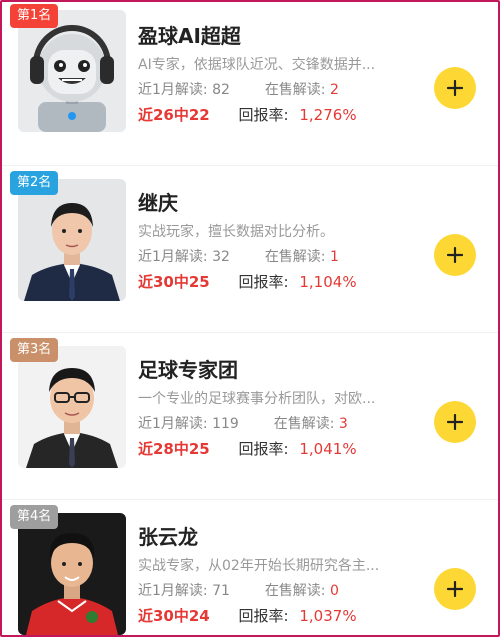 This screenshot has width=500, height=637. I want to click on expert-name: 足球专家团, so click(188, 368).